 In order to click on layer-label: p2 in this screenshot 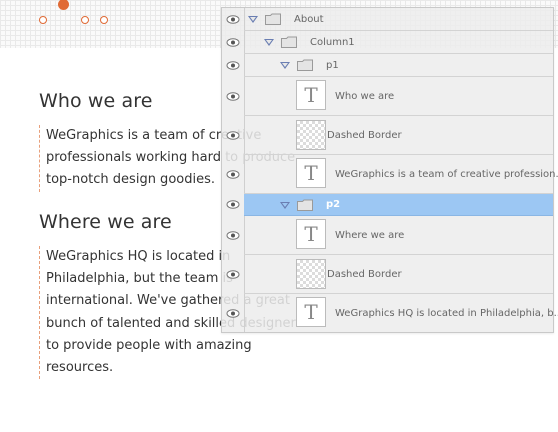, I will do `click(333, 204)`.